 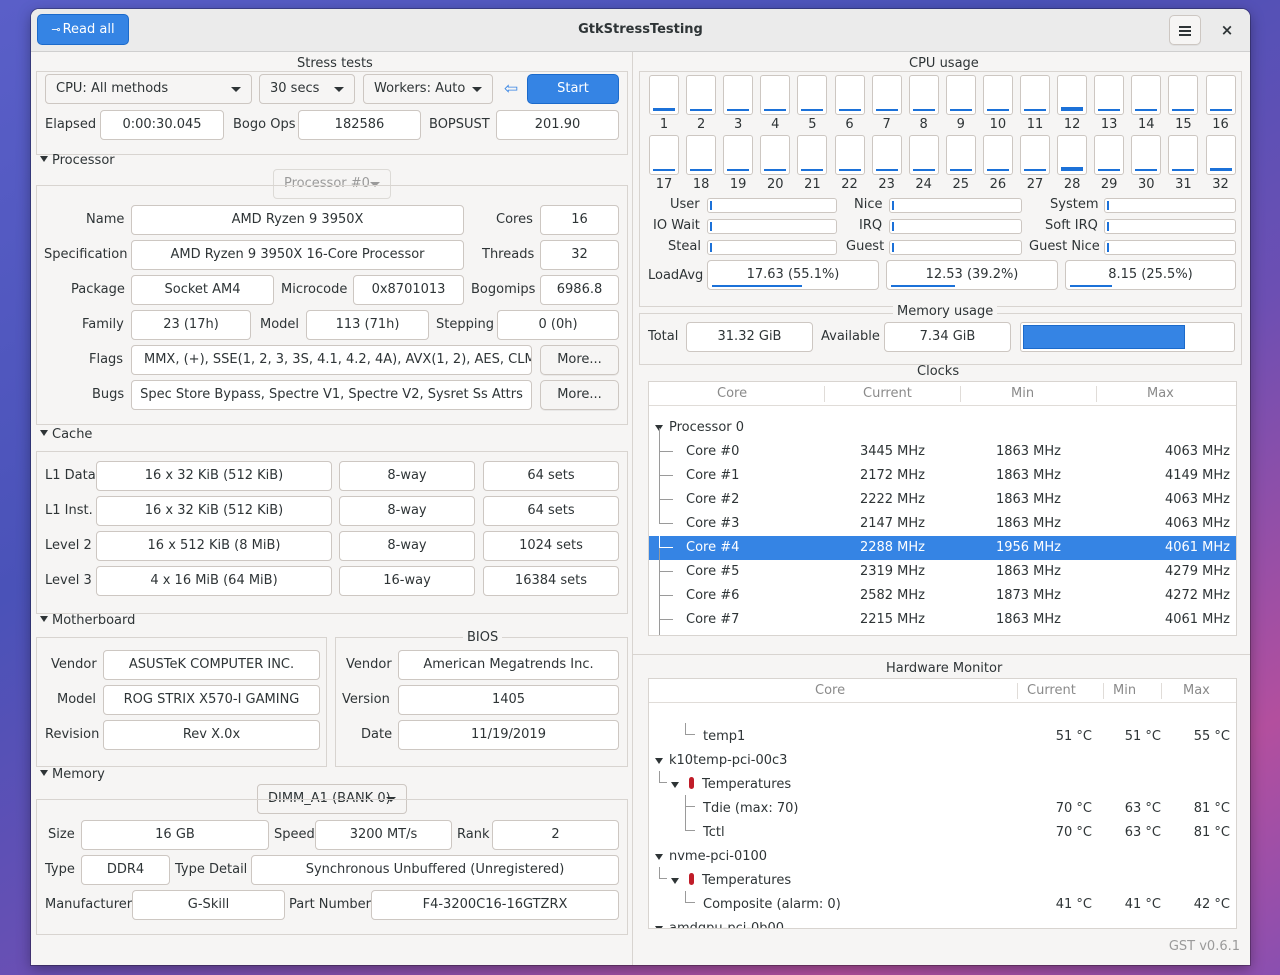 What do you see at coordinates (1142, 736) in the screenshot?
I see `sensor-min: 51 °C` at bounding box center [1142, 736].